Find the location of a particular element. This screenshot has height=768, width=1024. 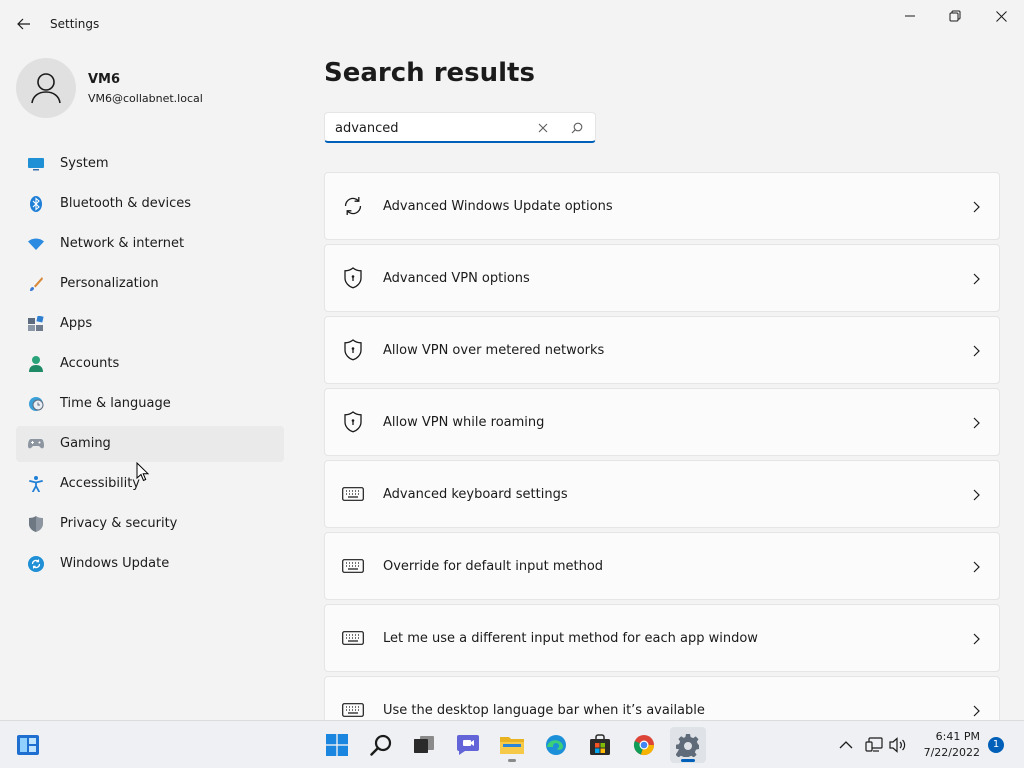

result-label: Advanced Windows Update options is located at coordinates (498, 206).